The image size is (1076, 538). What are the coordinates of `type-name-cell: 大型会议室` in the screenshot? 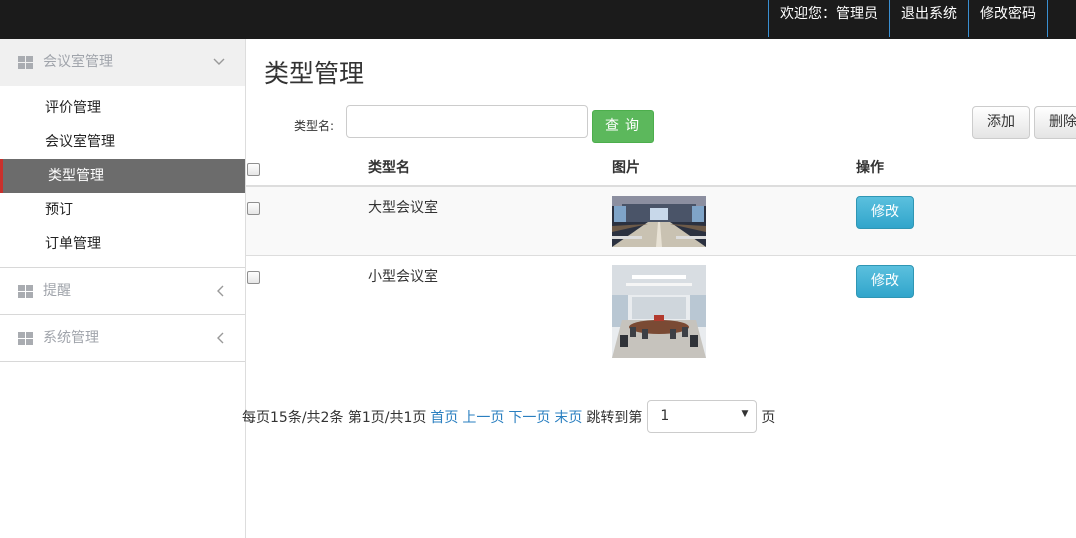 It's located at (403, 208).